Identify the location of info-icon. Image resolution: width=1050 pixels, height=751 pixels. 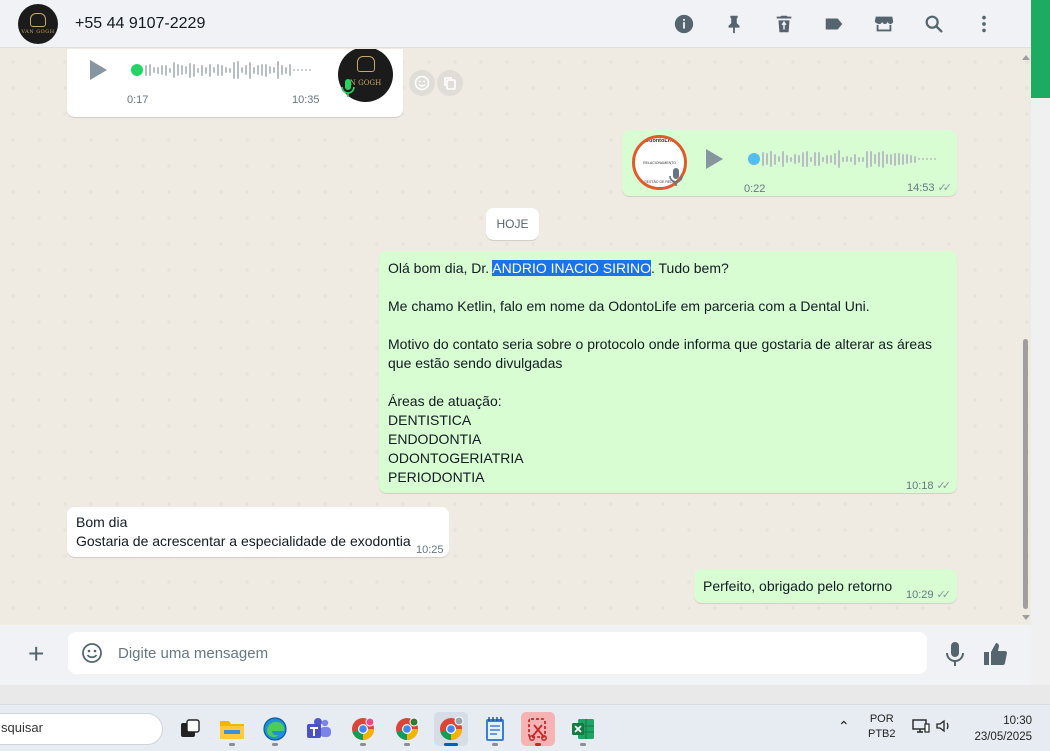
(684, 24).